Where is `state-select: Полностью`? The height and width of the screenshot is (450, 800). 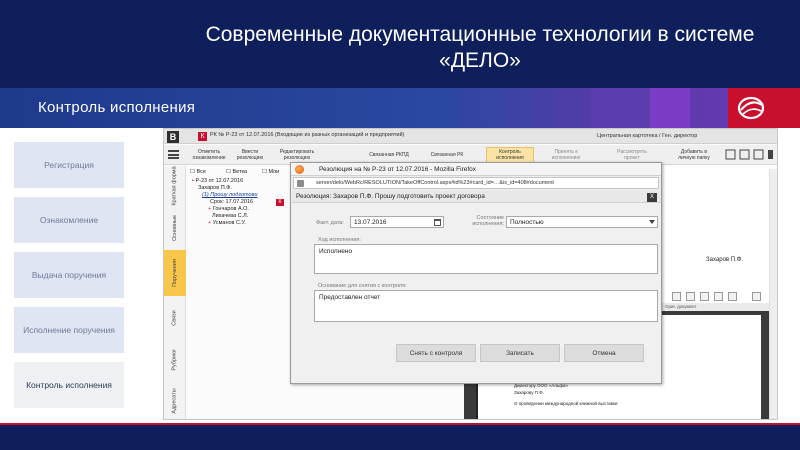
state-select: Полностью is located at coordinates (582, 222).